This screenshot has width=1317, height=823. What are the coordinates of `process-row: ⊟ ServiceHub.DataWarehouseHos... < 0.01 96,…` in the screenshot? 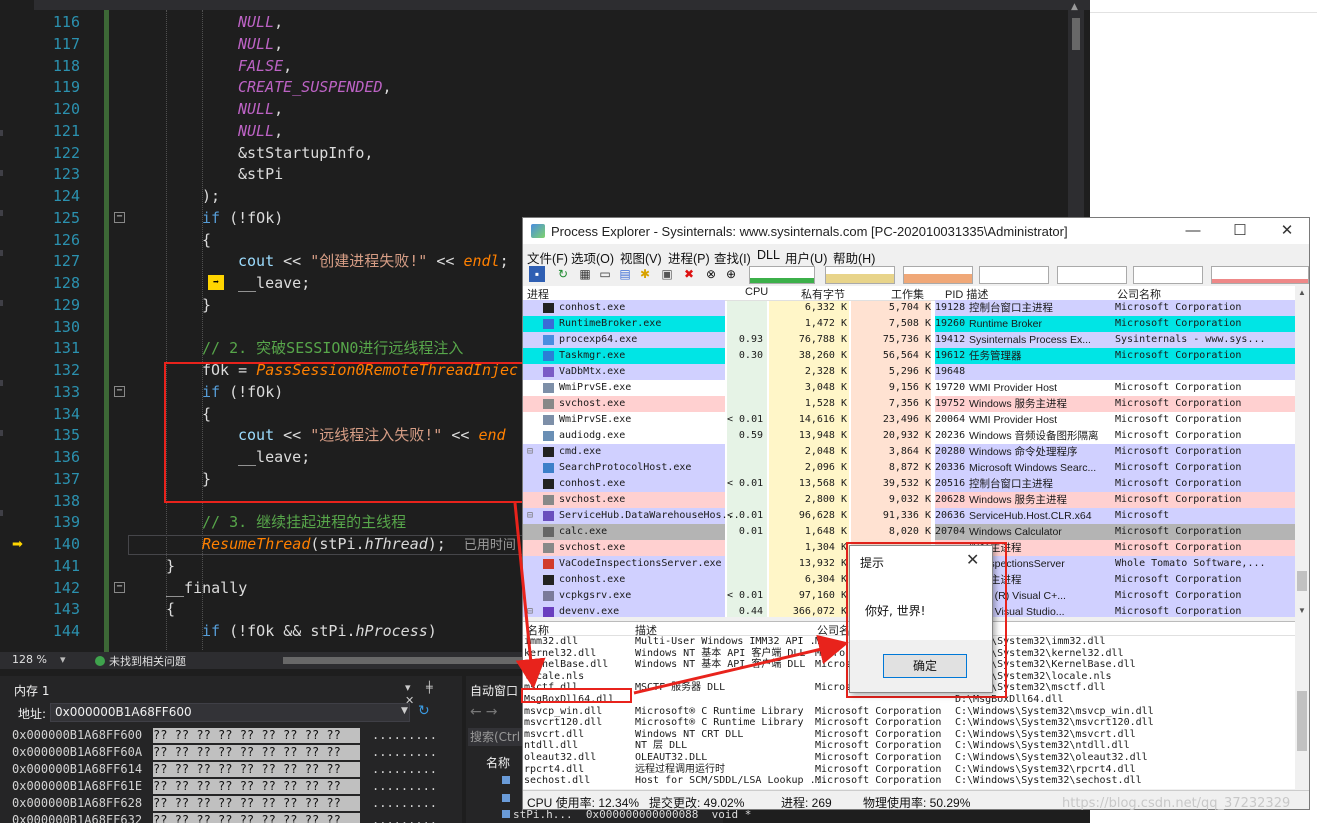 It's located at (909, 516).